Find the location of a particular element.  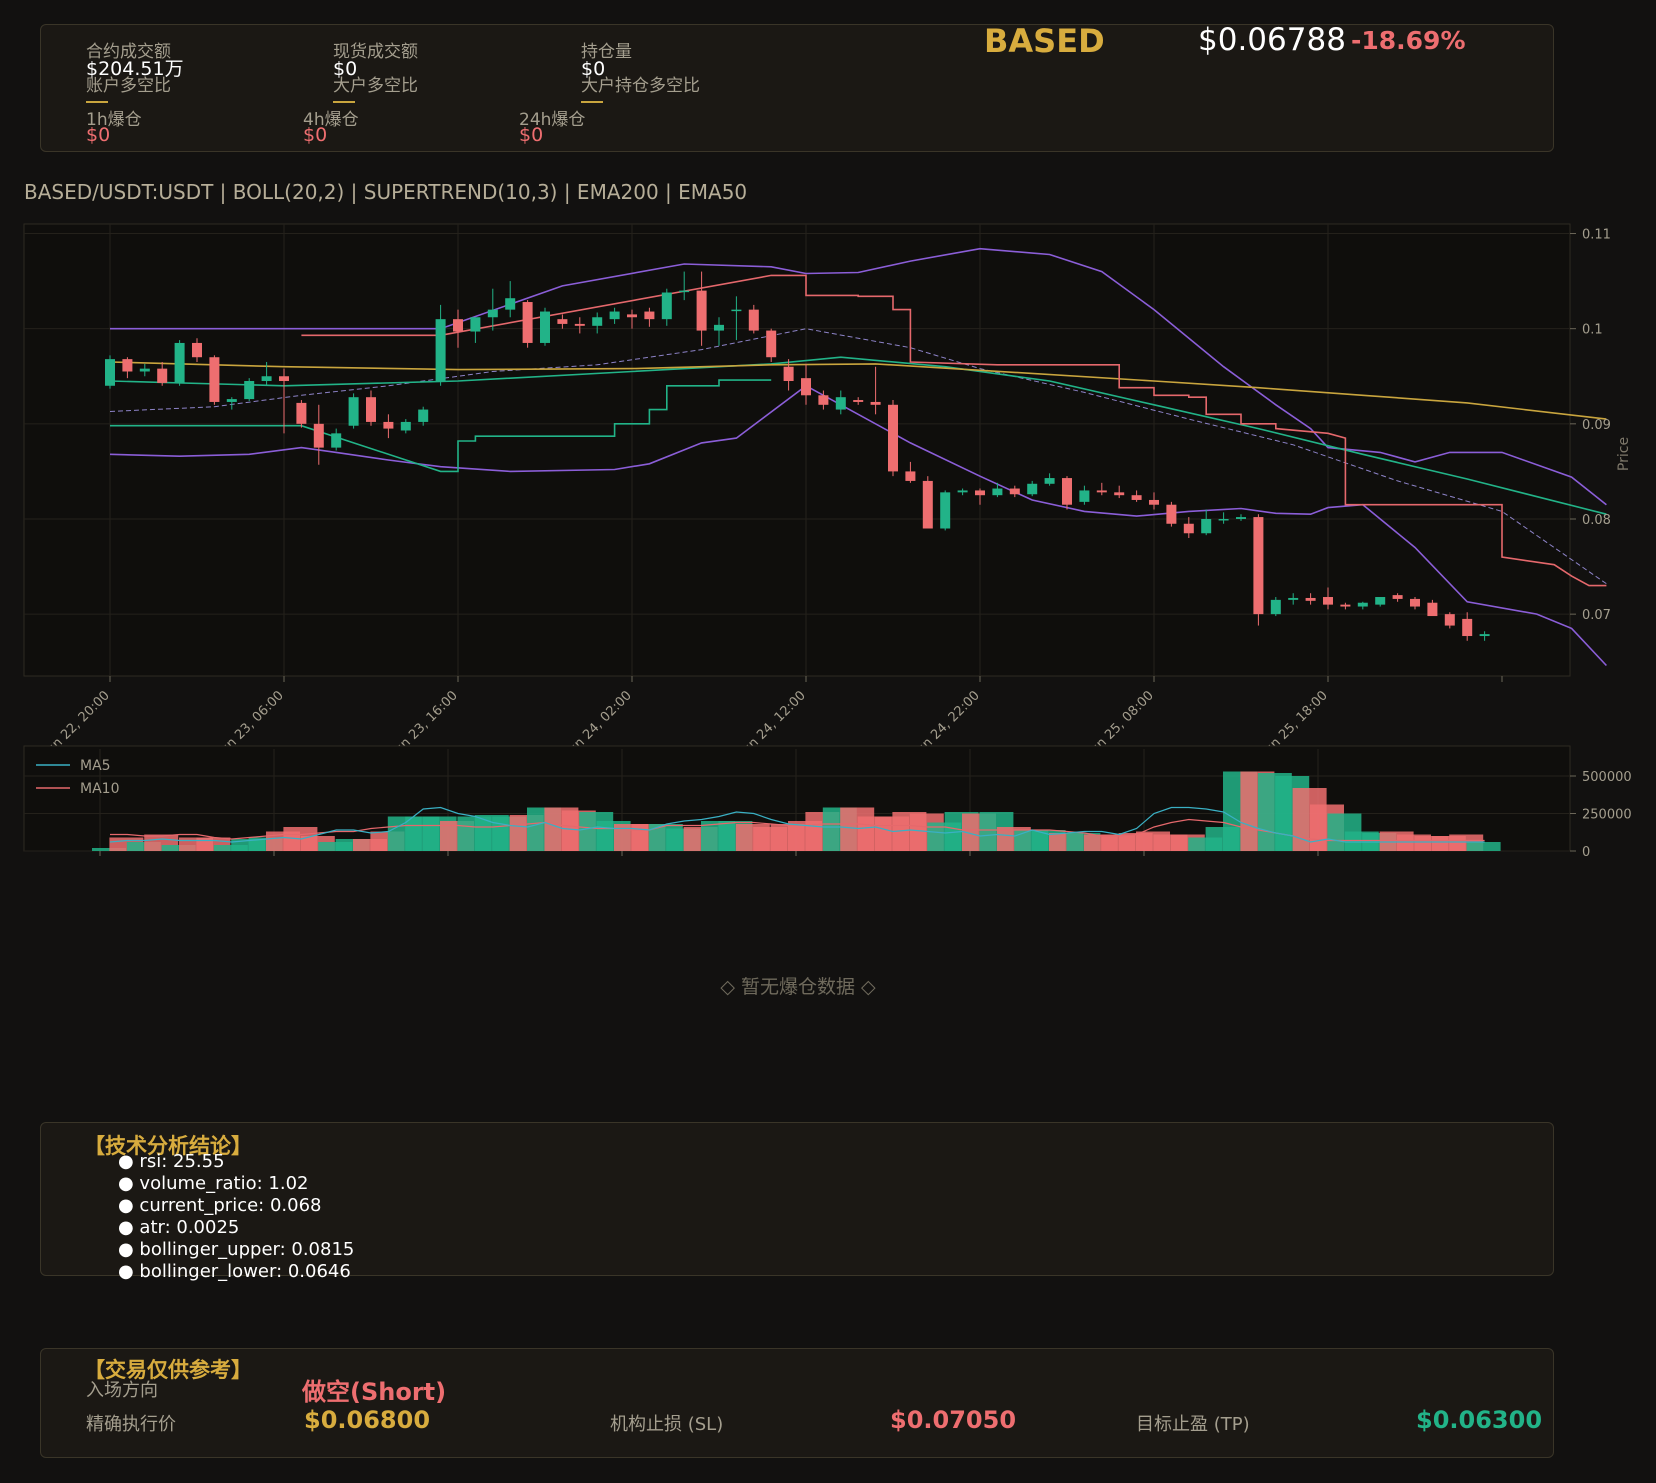

direction-value: 做空(Short) is located at coordinates (374, 1392).